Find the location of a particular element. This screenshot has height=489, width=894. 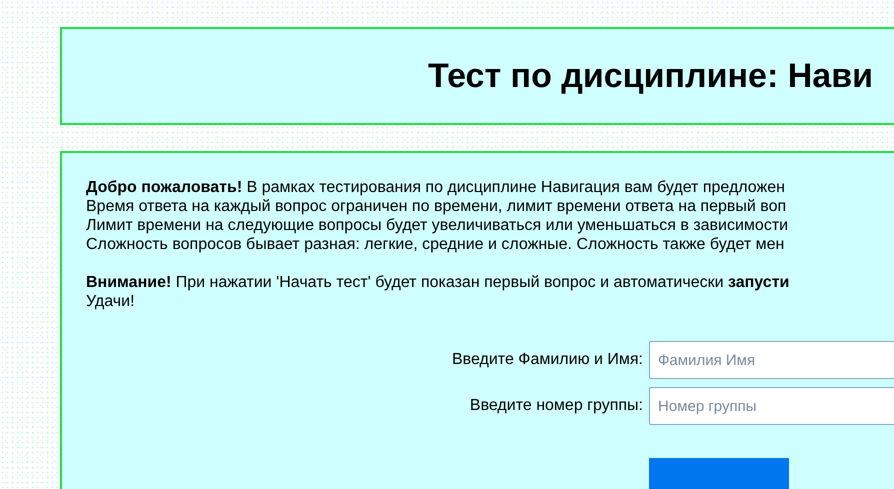

field-label: Введите Фамилию и Имя: is located at coordinates (546, 360).